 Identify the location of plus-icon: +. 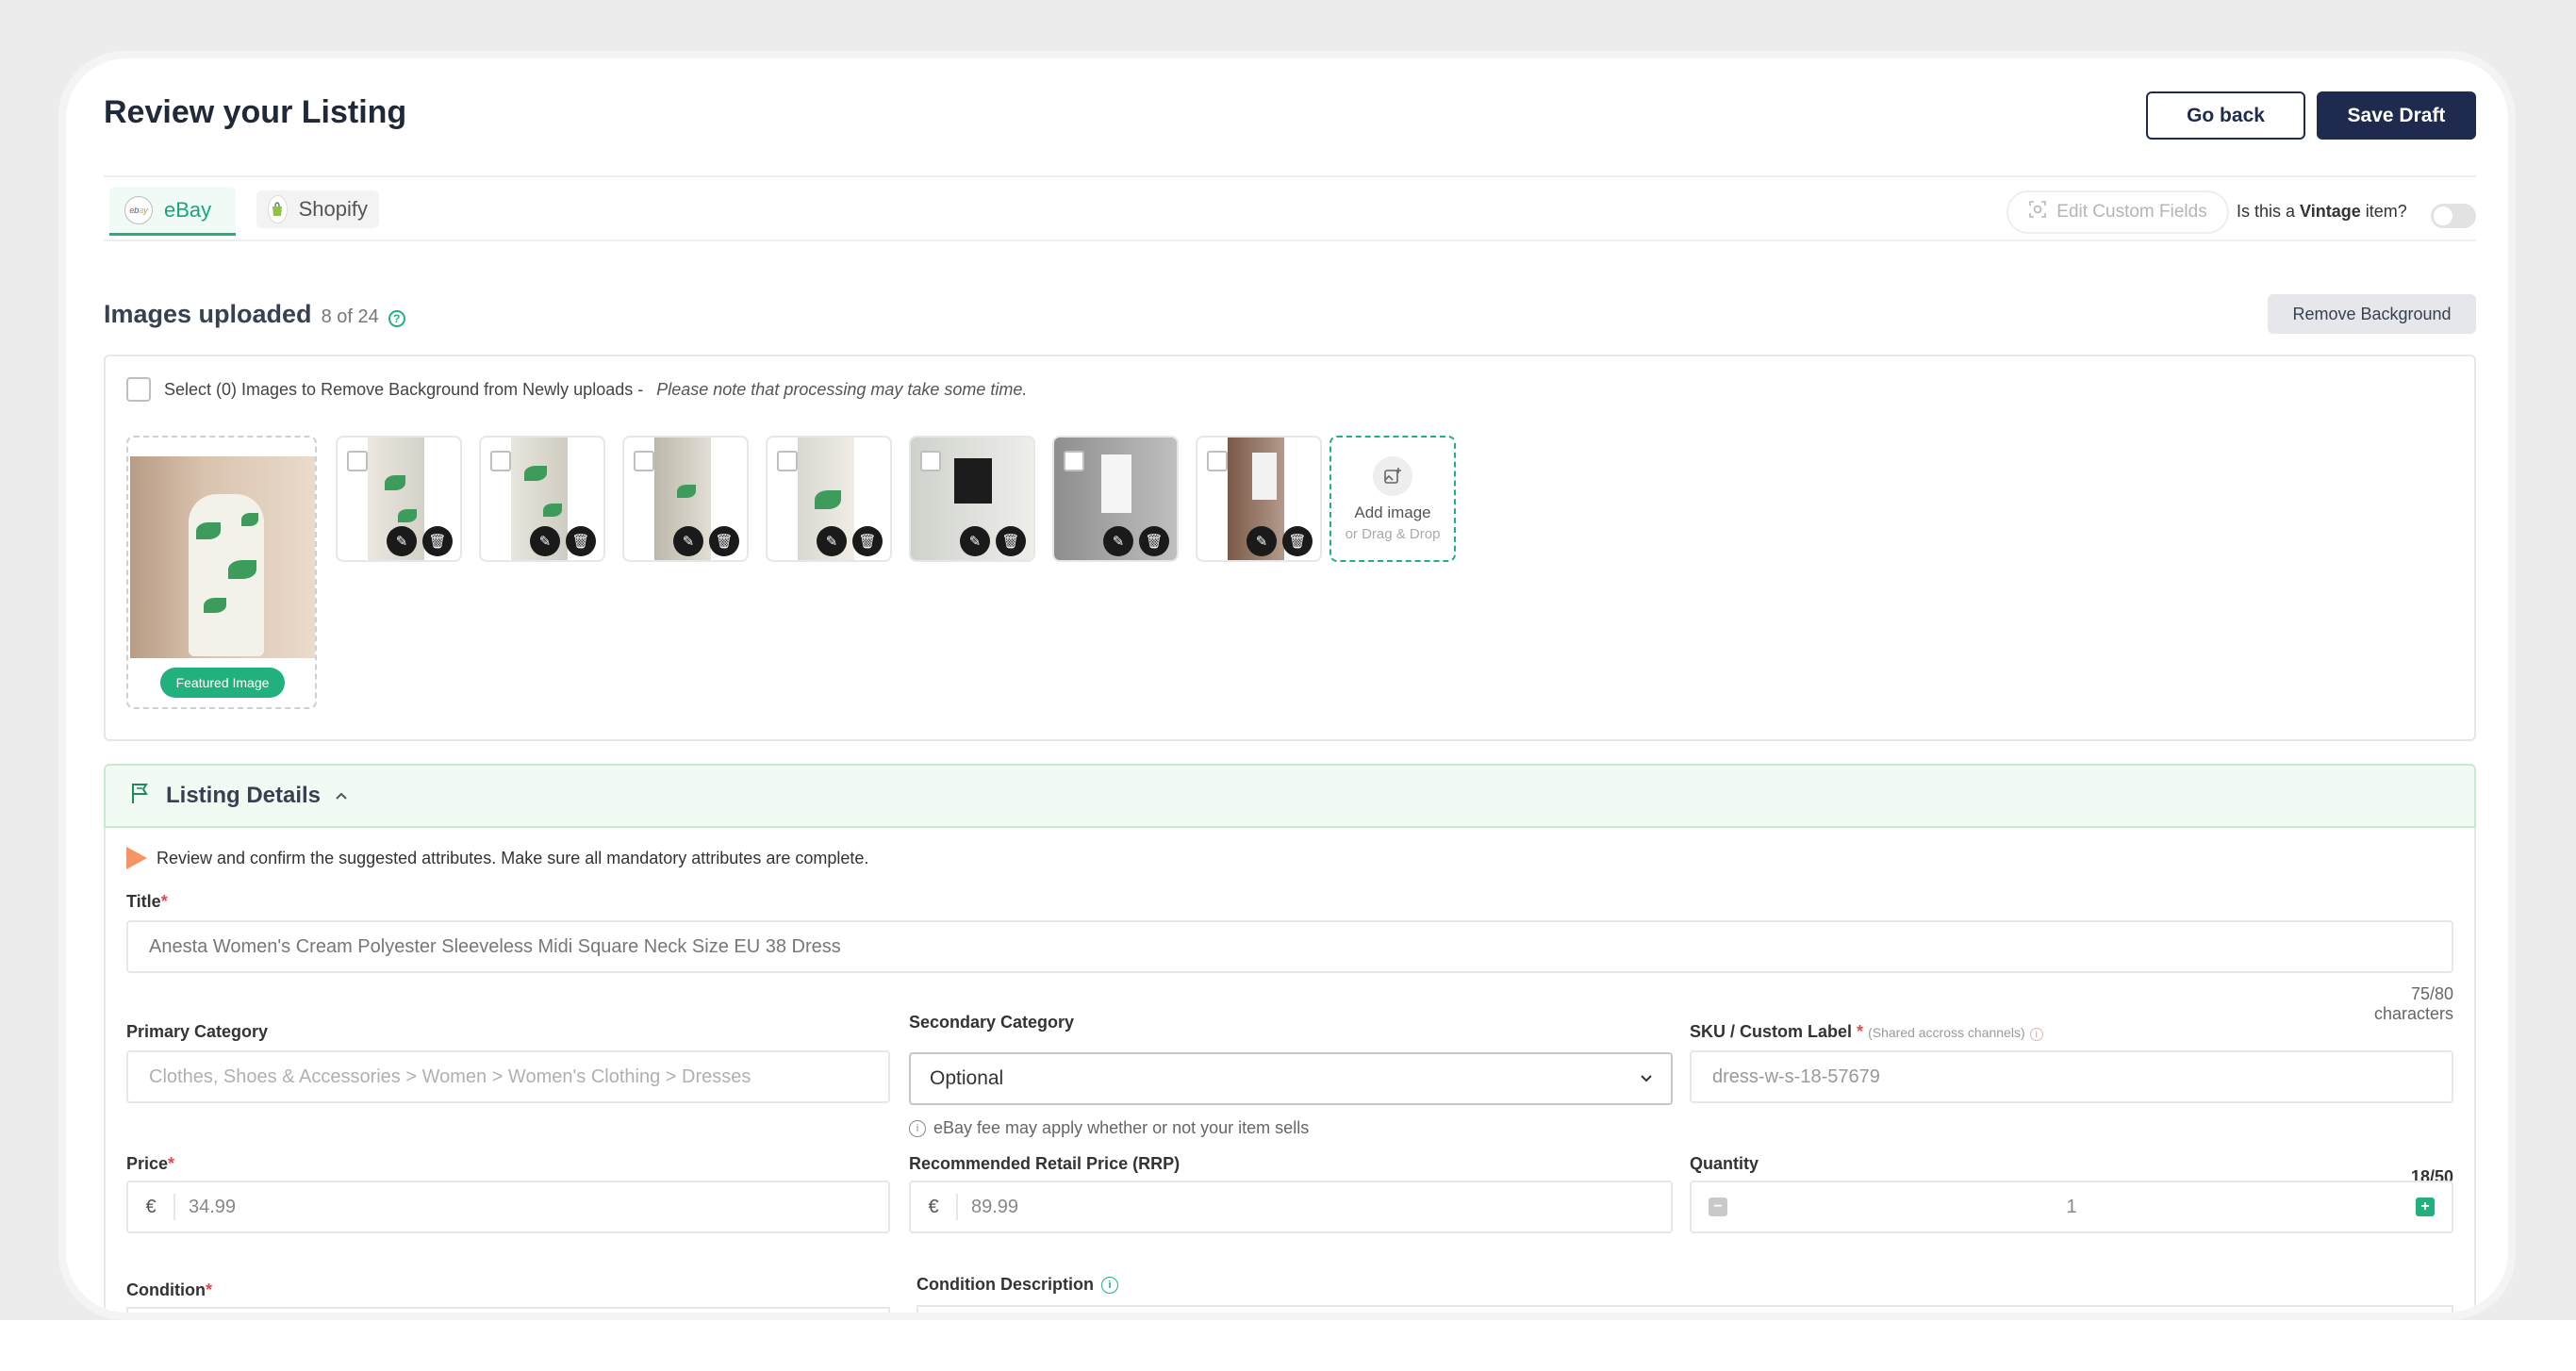
(2425, 1207).